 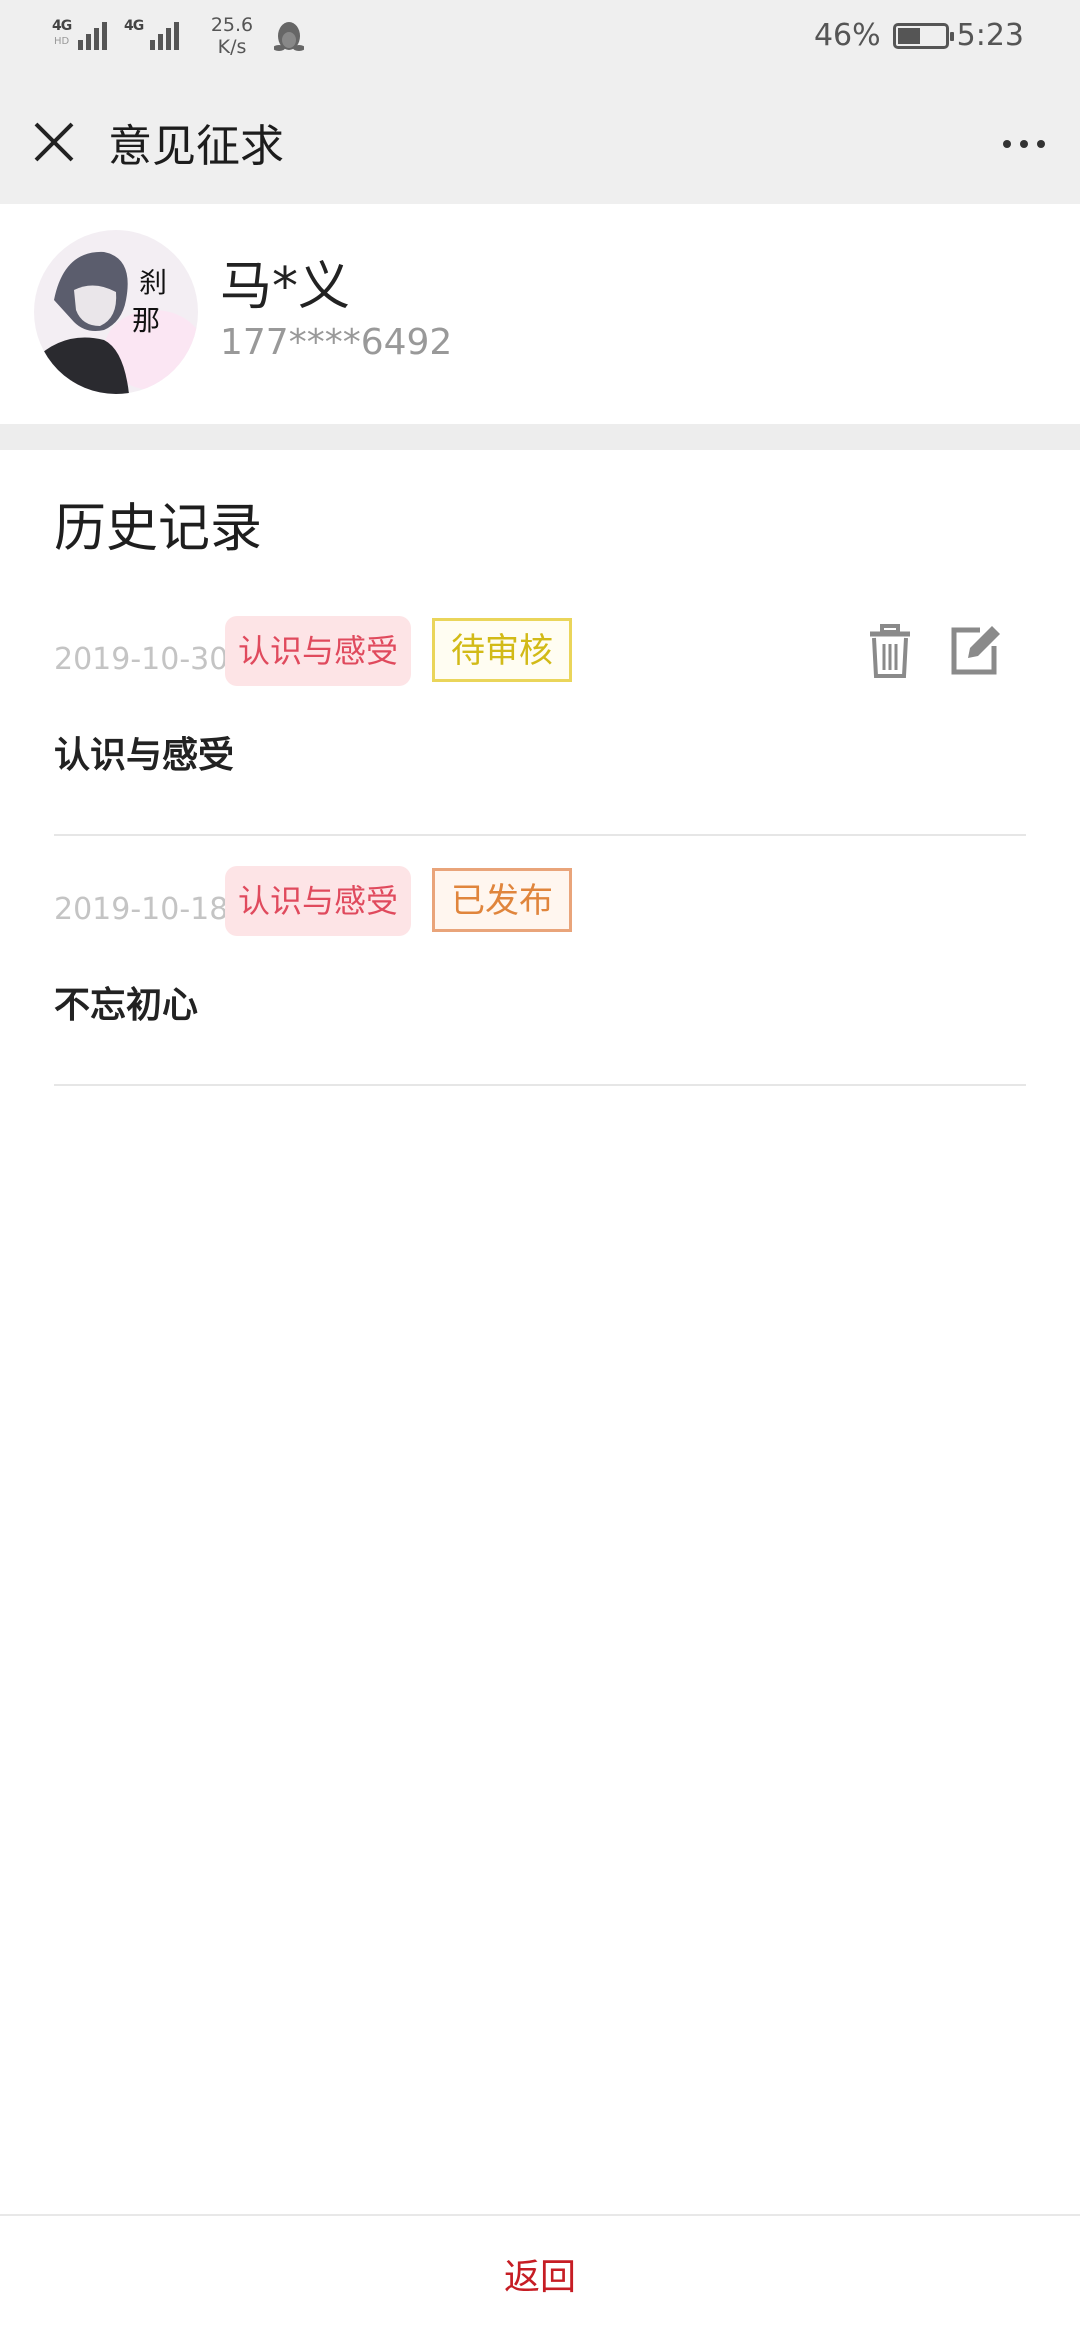 What do you see at coordinates (540, 314) in the screenshot?
I see `user-profile: 刹 那 马*义 177****6492` at bounding box center [540, 314].